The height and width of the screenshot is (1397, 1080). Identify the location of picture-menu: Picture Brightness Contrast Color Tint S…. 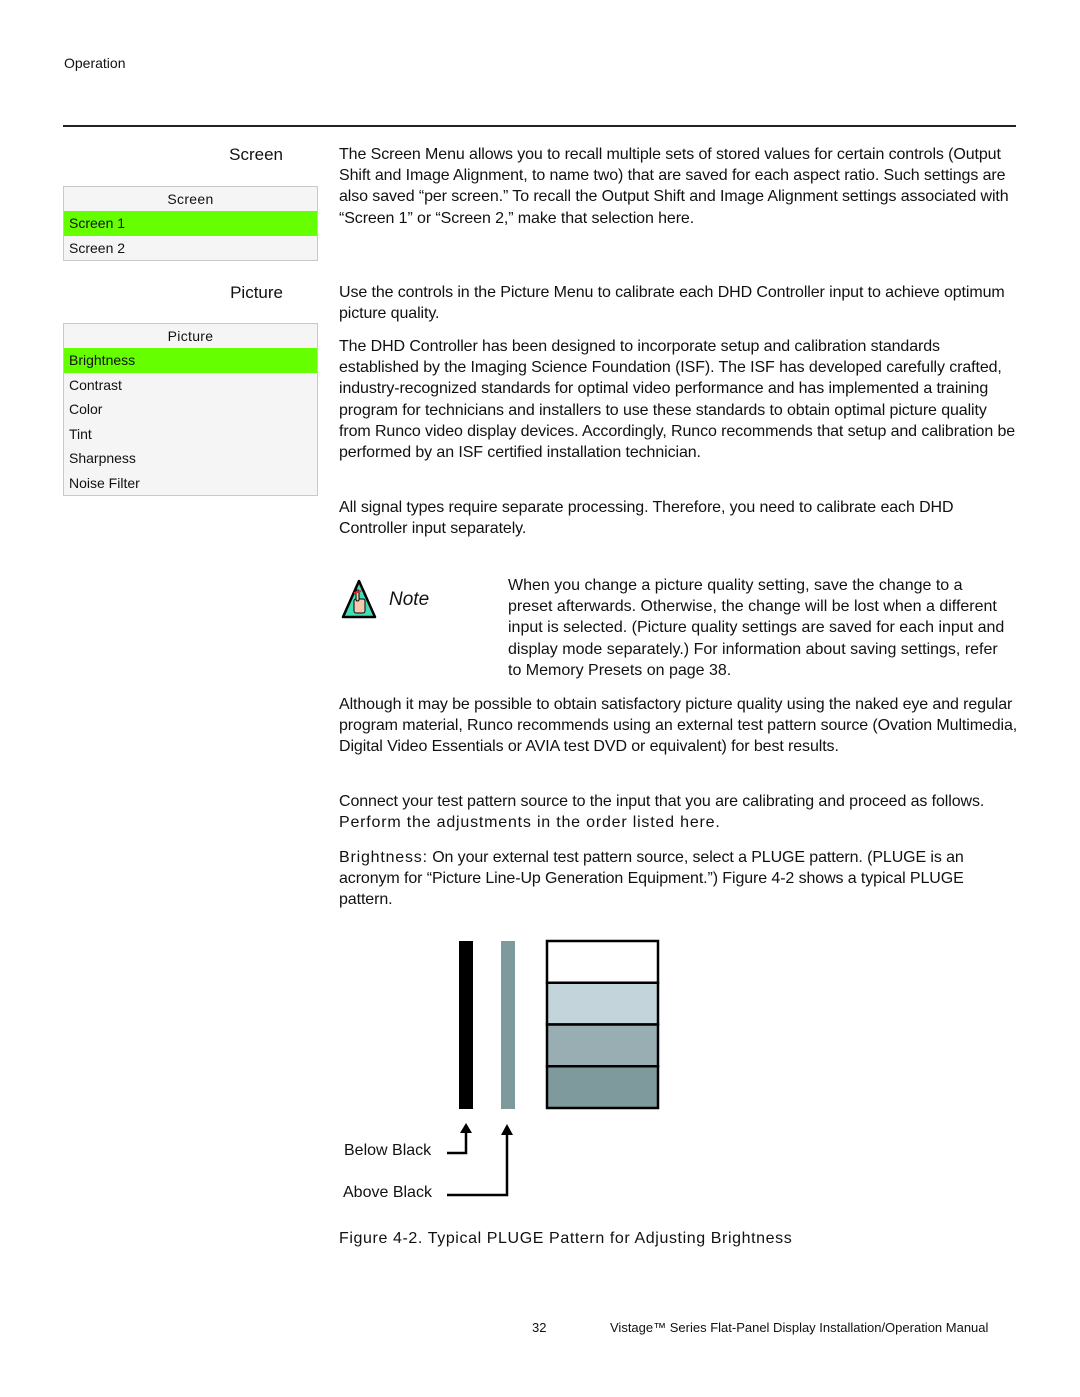
(190, 409).